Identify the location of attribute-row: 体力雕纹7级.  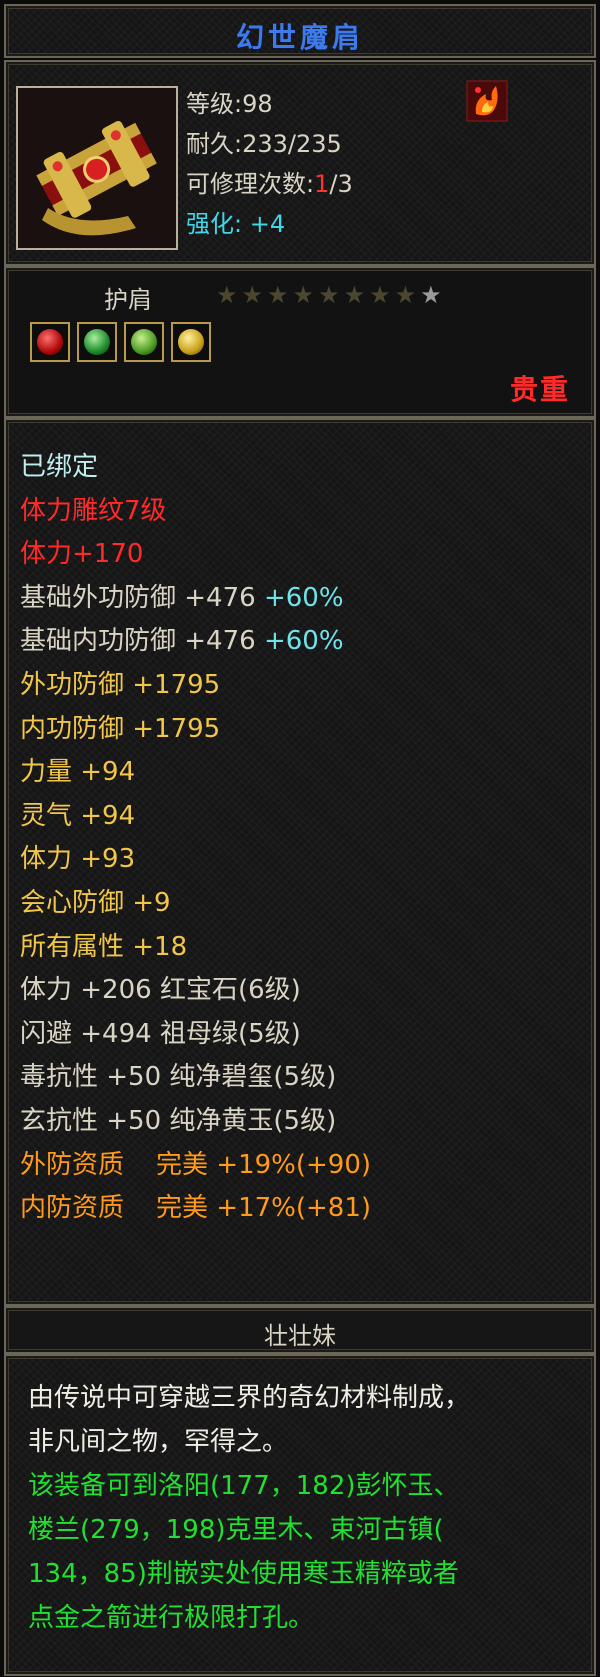
(93, 510).